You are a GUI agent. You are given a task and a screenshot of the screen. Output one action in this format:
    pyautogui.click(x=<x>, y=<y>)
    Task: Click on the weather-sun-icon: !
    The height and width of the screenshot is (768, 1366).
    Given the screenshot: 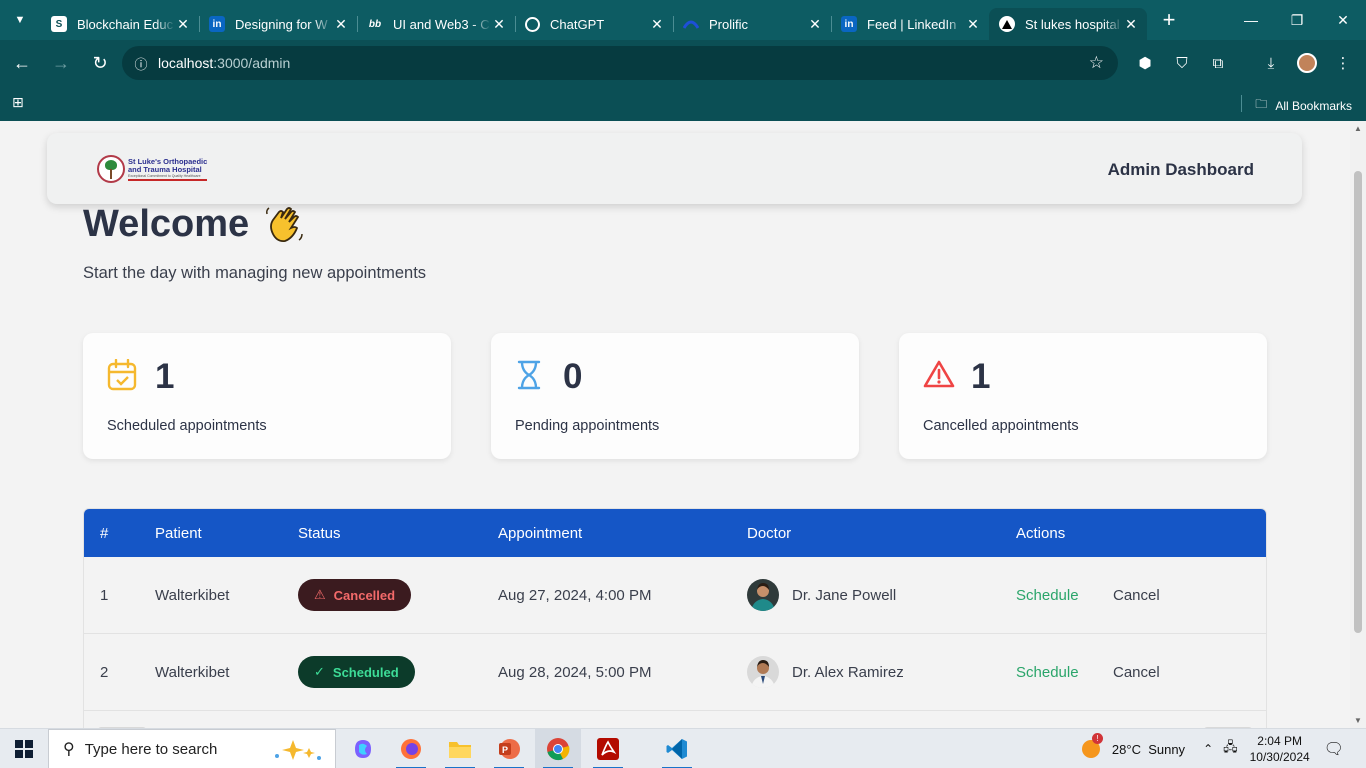 What is the action you would take?
    pyautogui.click(x=1091, y=747)
    